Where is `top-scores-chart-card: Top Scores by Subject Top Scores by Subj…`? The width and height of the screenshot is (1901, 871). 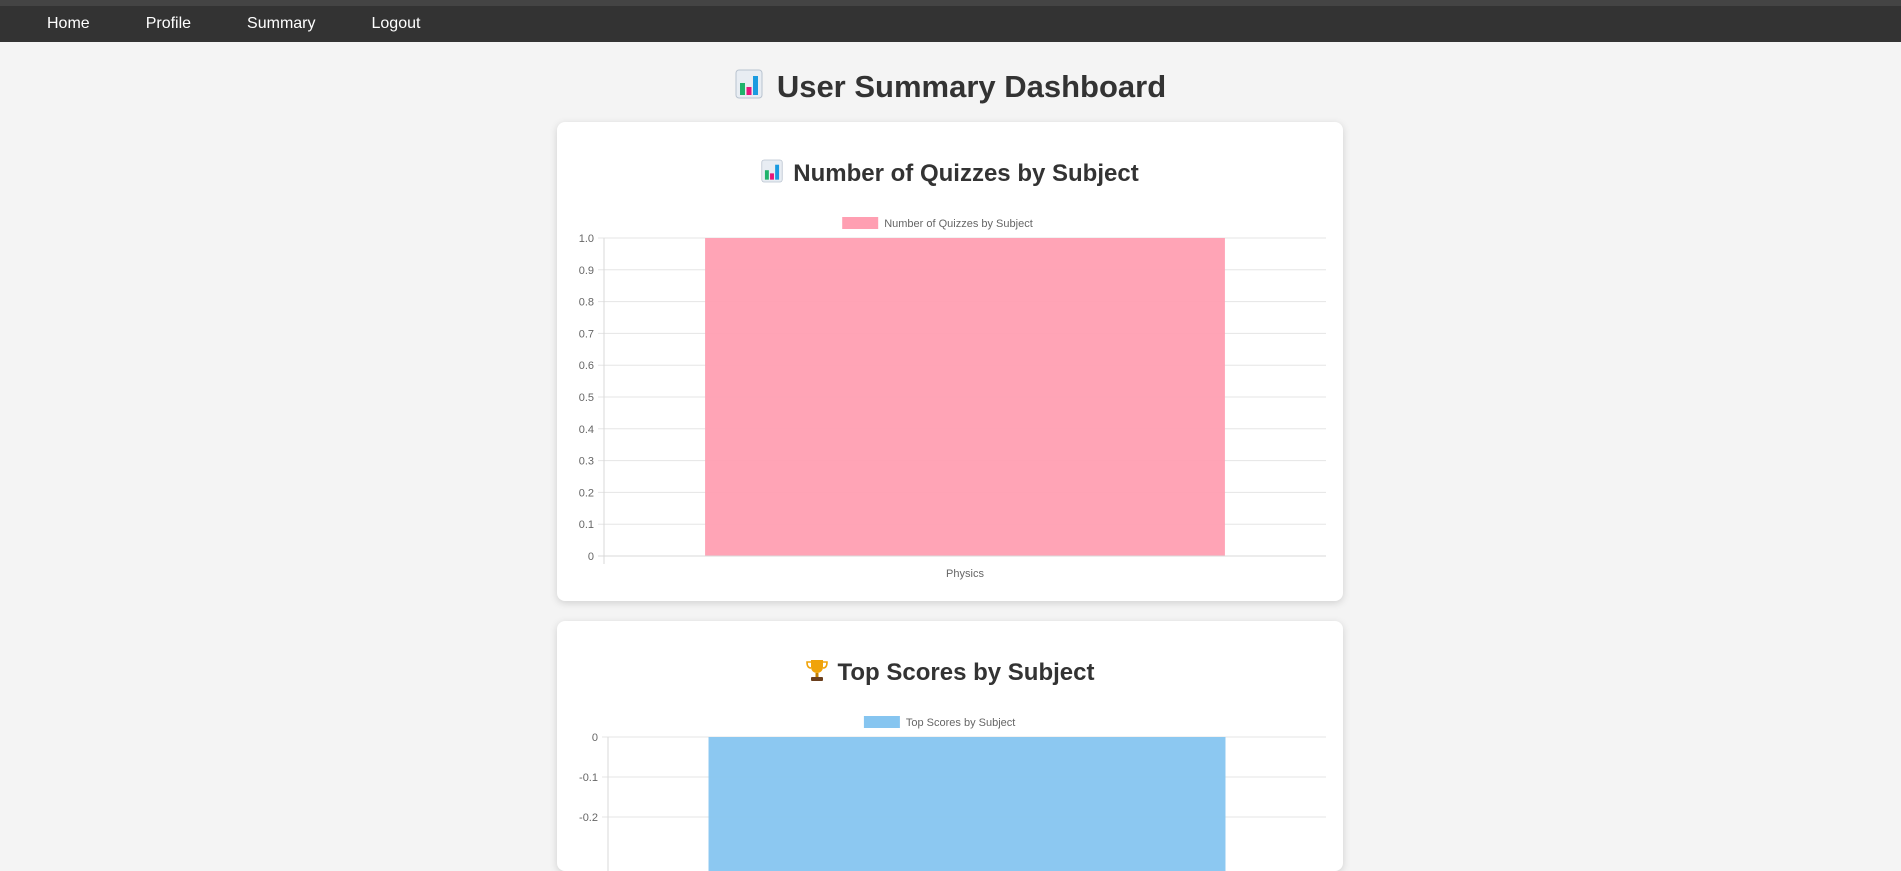 top-scores-chart-card: Top Scores by Subject Top Scores by Subj… is located at coordinates (950, 746).